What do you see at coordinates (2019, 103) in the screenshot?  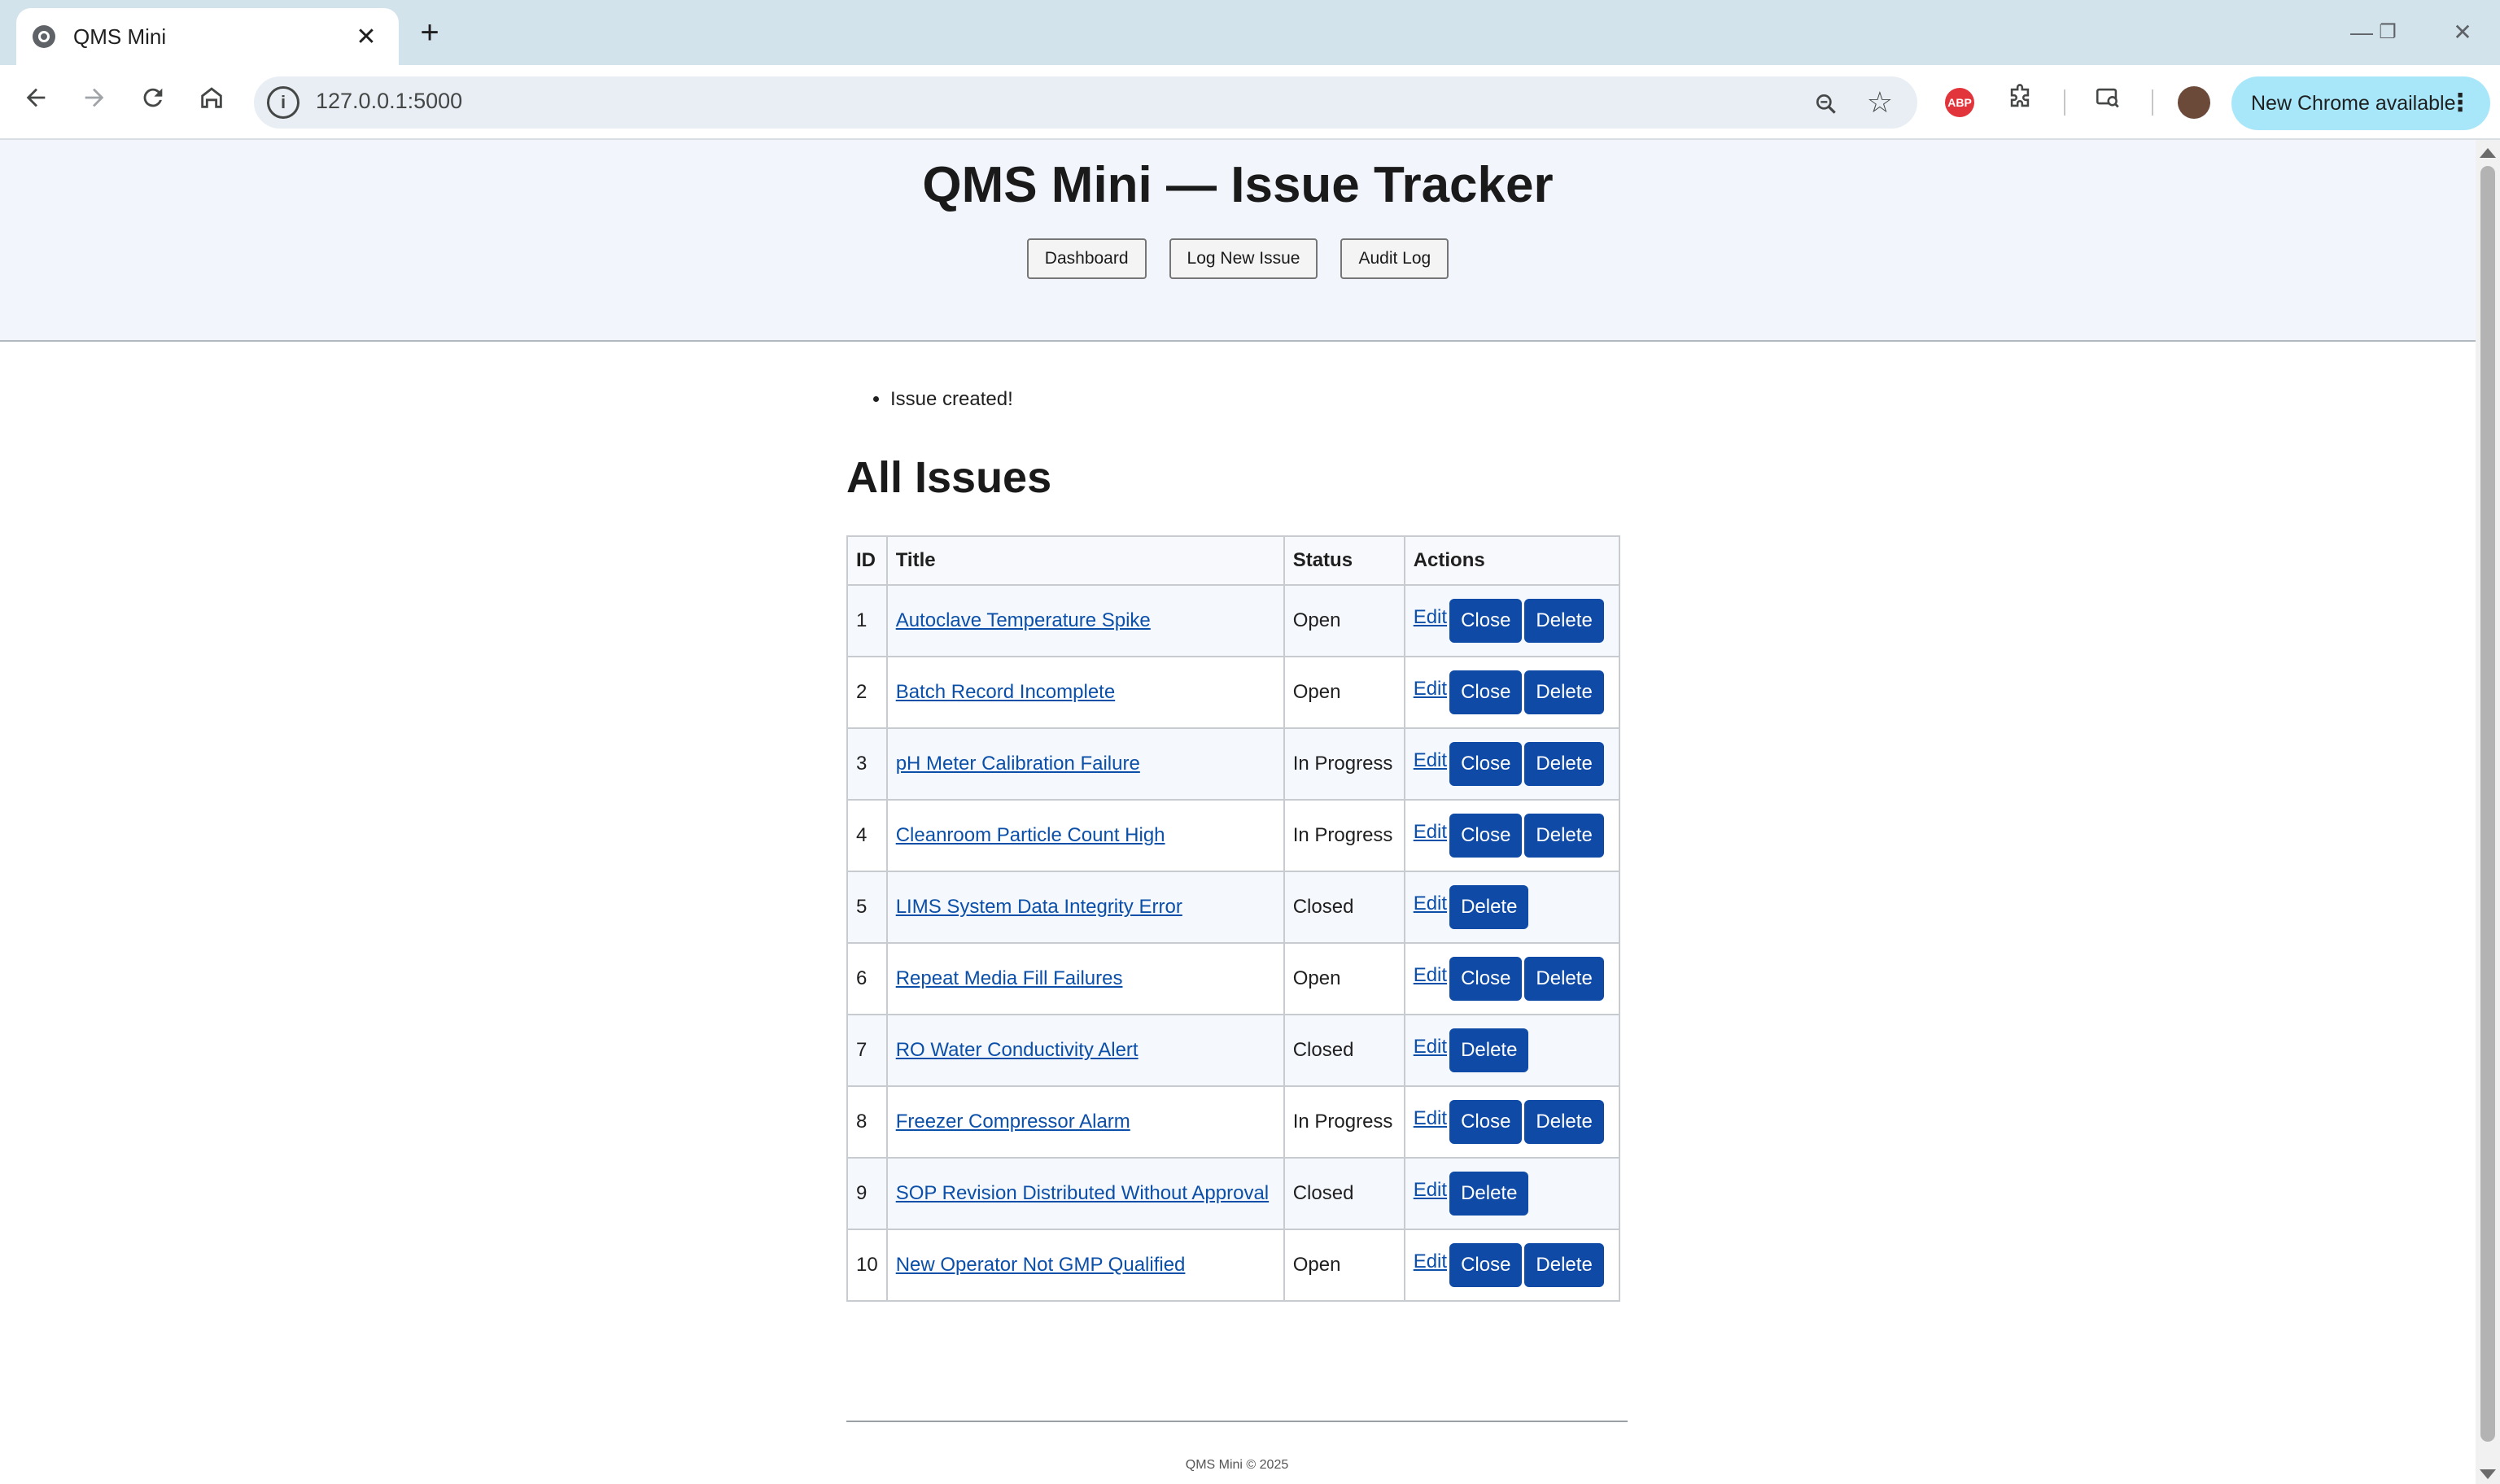 I see `puzzle-icon` at bounding box center [2019, 103].